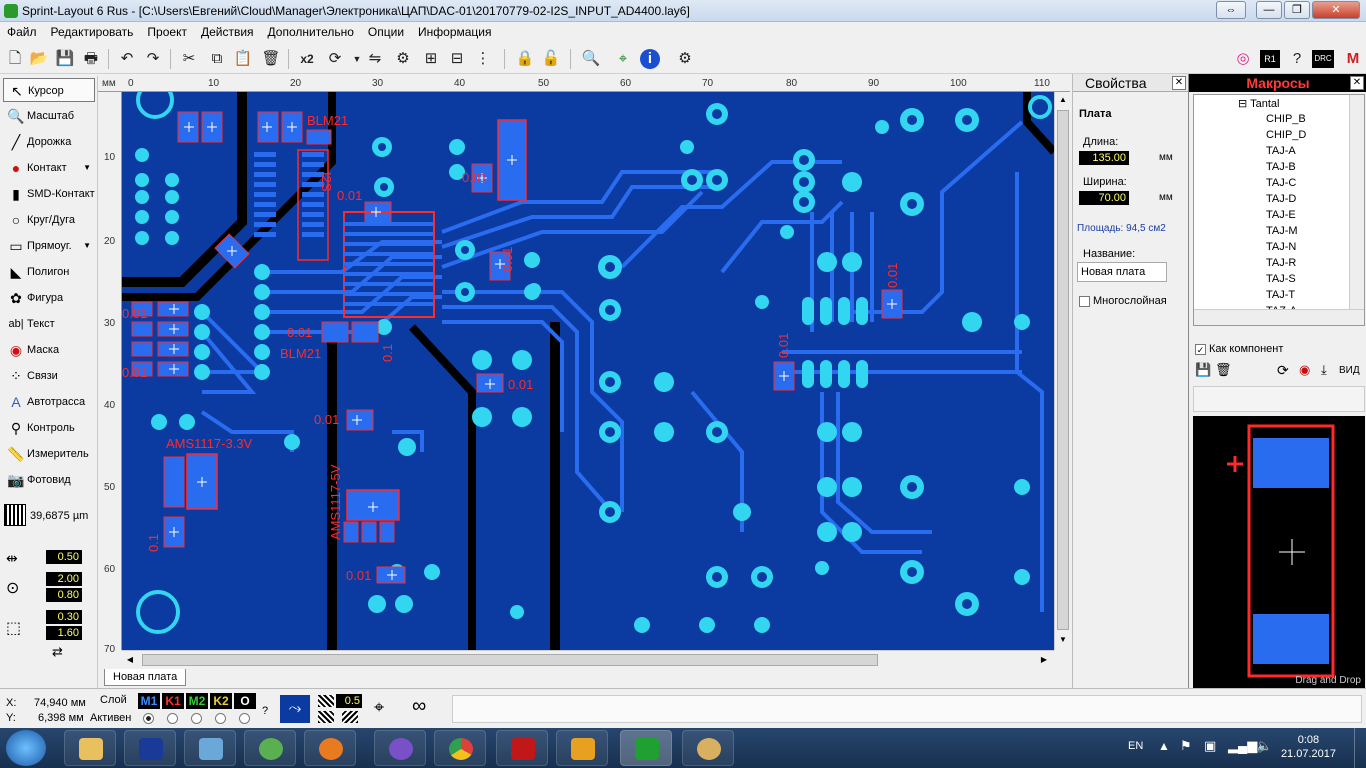 The width and height of the screenshot is (1366, 768). I want to click on tool-connections: ⁘ Связи, so click(49, 376).